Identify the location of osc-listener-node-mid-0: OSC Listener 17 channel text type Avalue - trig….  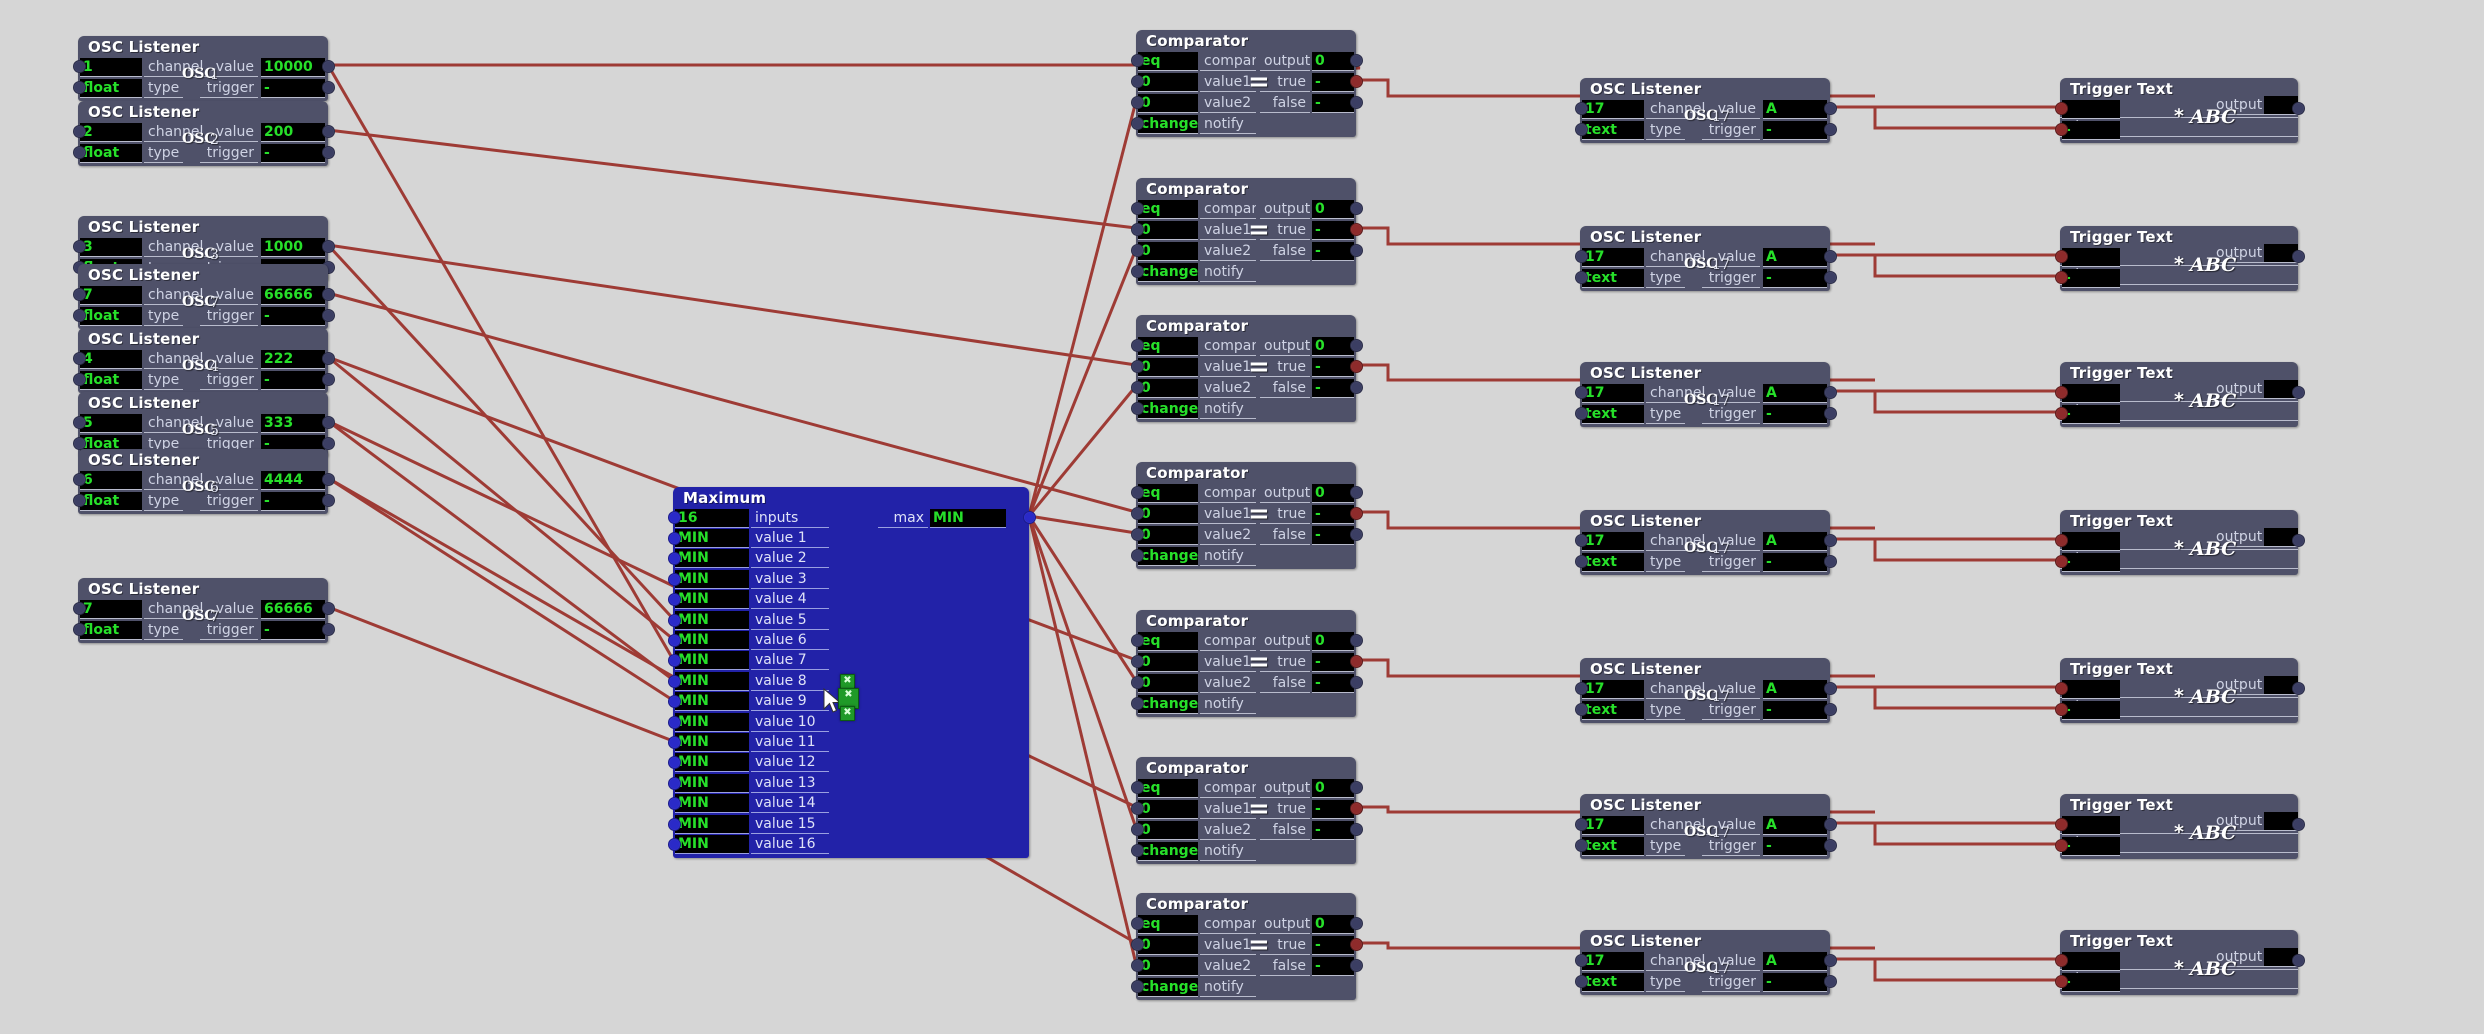
(1706, 110).